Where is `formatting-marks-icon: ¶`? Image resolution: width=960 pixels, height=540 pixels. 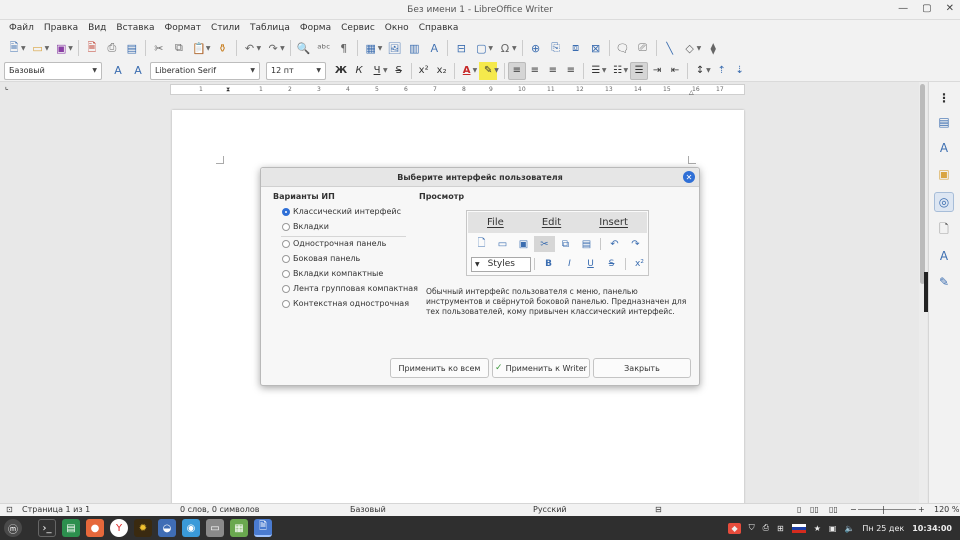 formatting-marks-icon: ¶ is located at coordinates (344, 48).